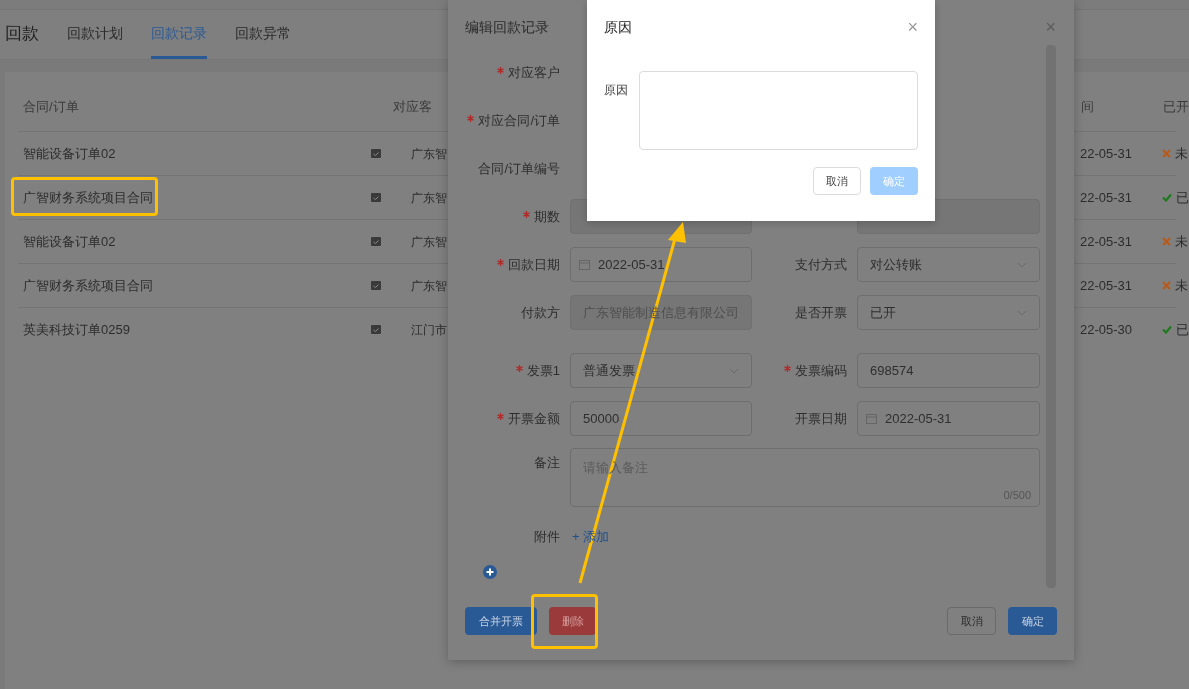  Describe the element at coordinates (519, 168) in the screenshot. I see `field-label: 合同/订单编号` at that location.